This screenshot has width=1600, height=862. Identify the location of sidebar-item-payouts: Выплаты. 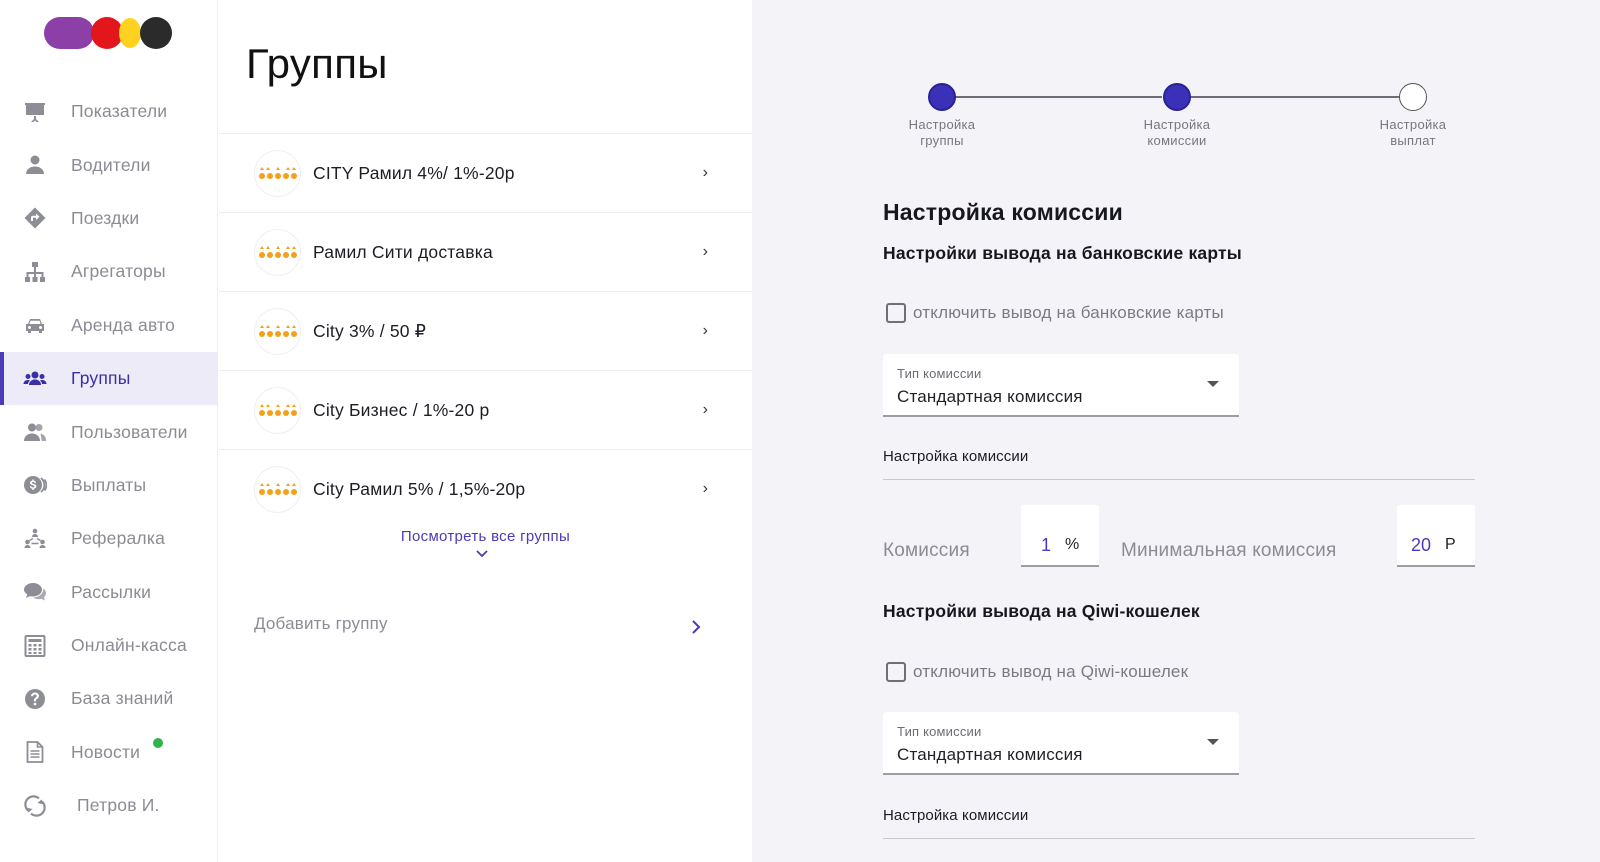
(109, 485).